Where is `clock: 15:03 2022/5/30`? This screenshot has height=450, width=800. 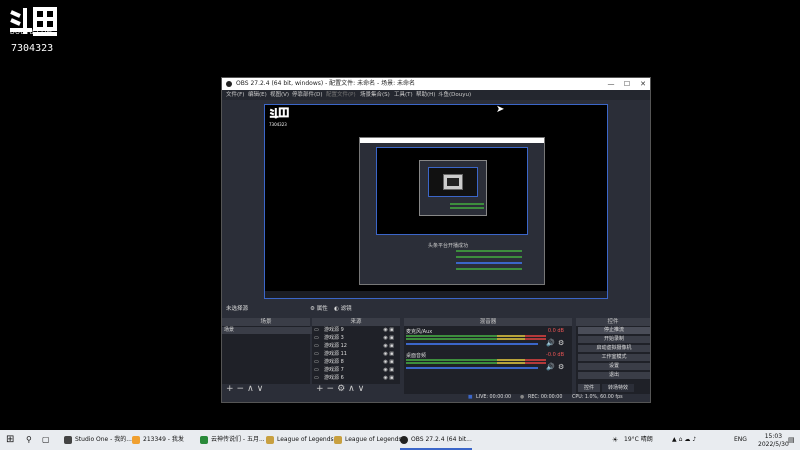
clock: 15:03 2022/5/30 is located at coordinates (773, 440).